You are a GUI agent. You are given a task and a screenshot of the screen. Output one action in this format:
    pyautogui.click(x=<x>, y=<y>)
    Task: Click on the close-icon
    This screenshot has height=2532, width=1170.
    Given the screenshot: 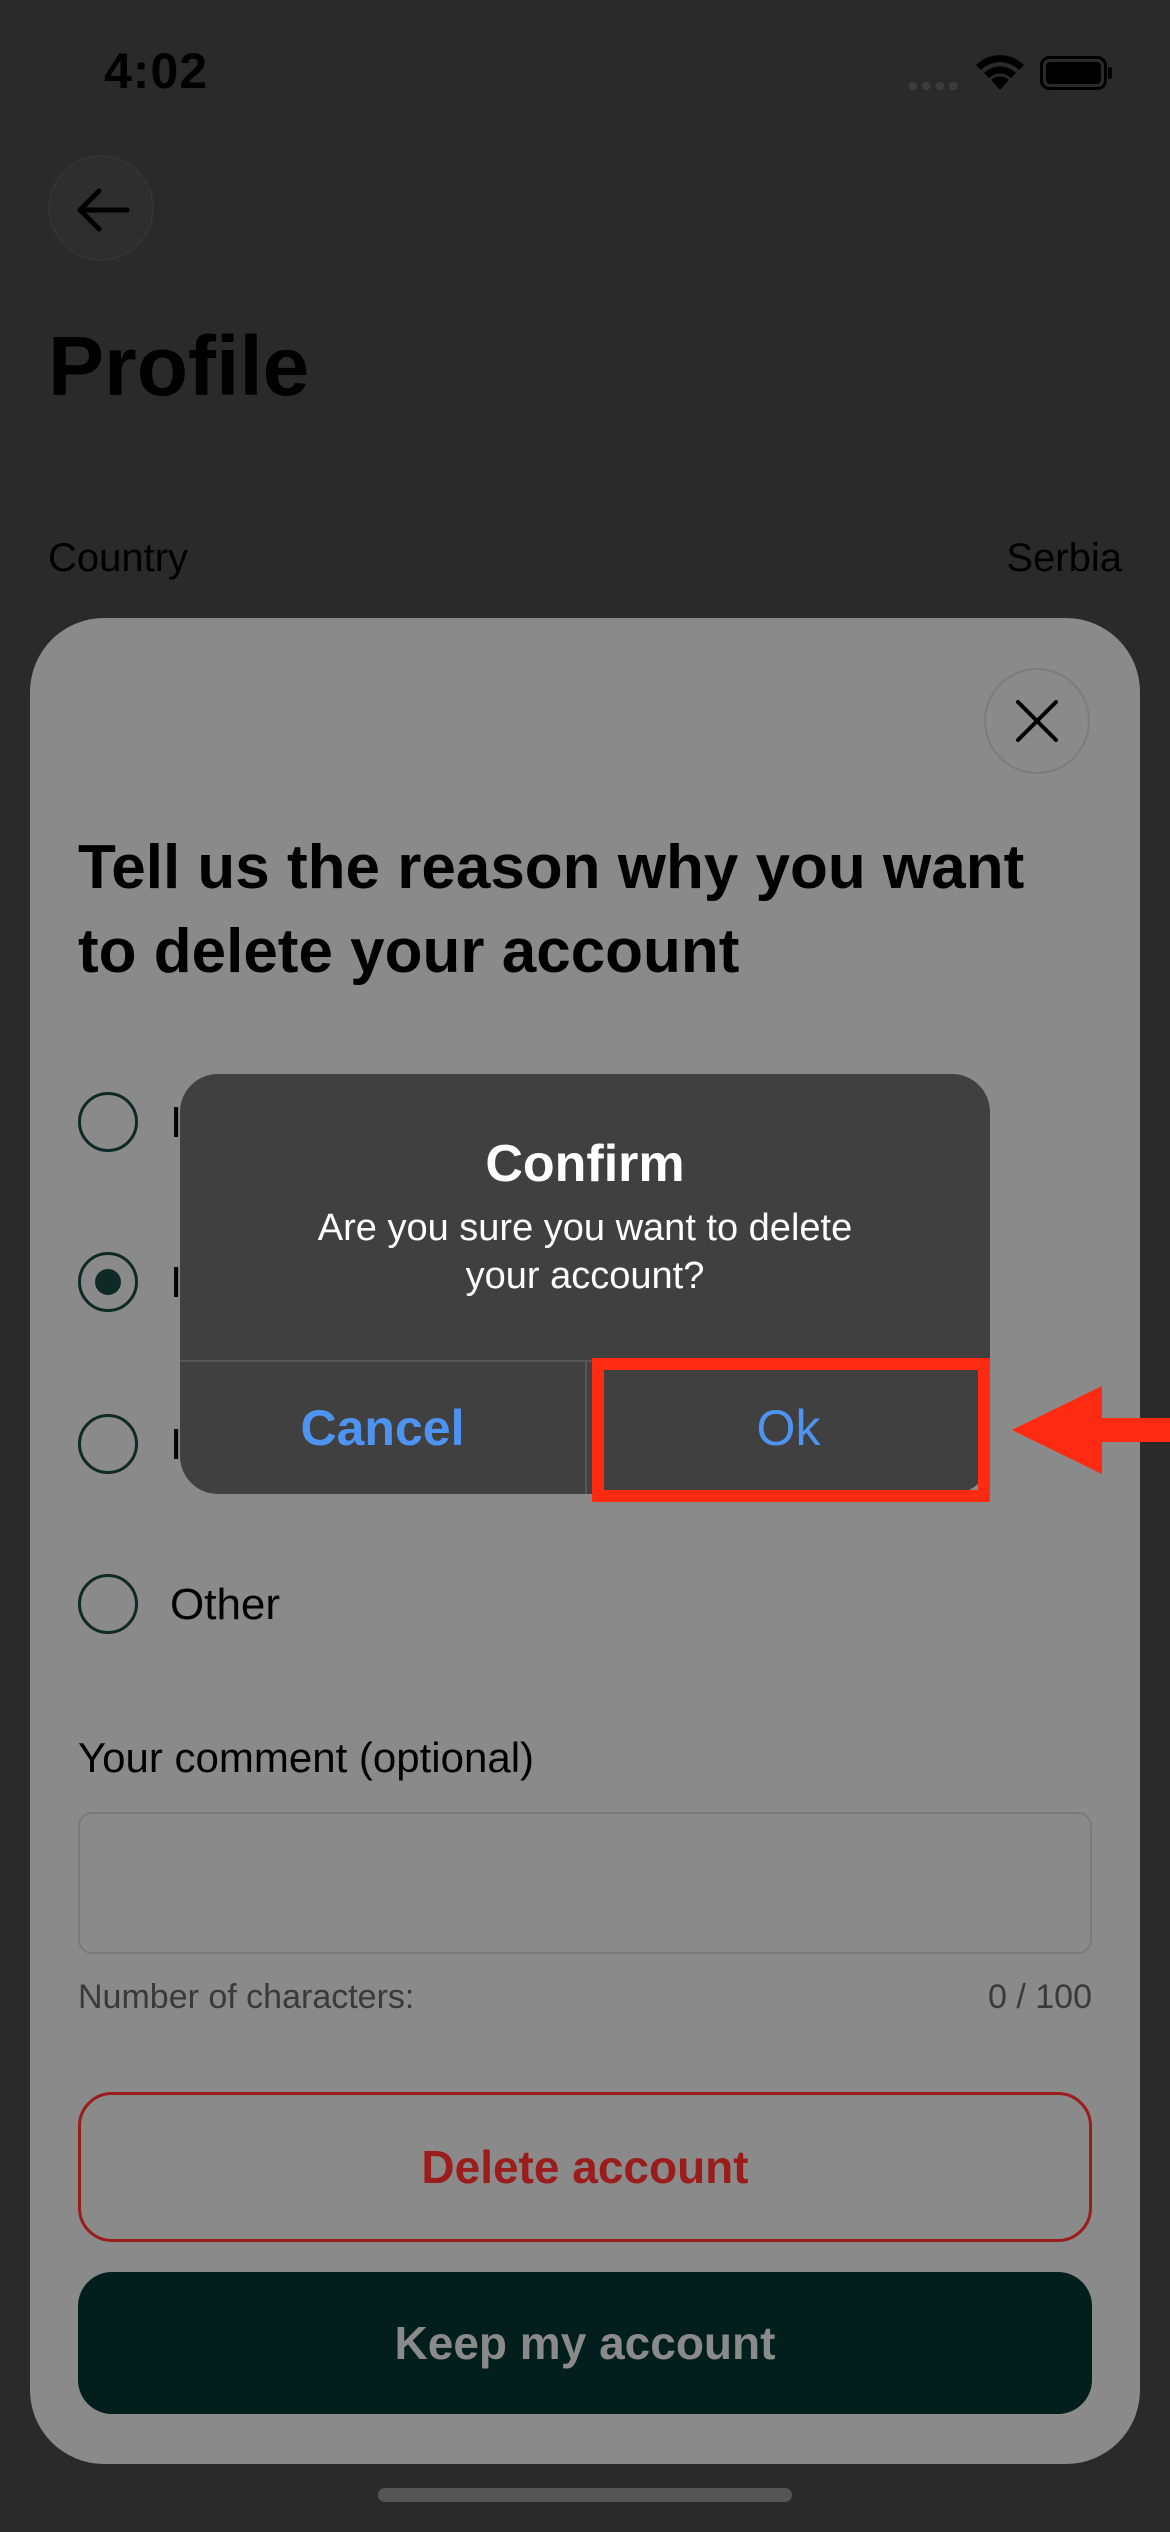 What is the action you would take?
    pyautogui.click(x=1037, y=721)
    